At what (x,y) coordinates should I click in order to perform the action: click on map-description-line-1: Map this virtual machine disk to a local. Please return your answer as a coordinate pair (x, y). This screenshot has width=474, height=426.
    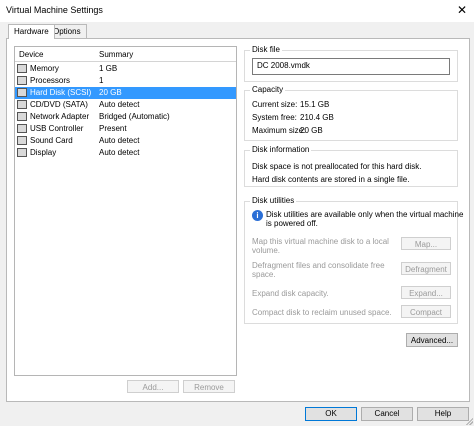
    Looking at the image, I should click on (320, 241).